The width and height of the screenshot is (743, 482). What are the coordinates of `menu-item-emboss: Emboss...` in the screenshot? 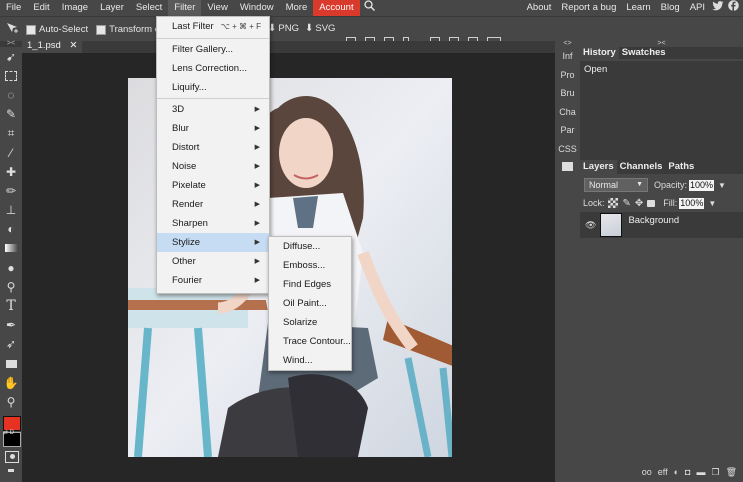 It's located at (310, 265).